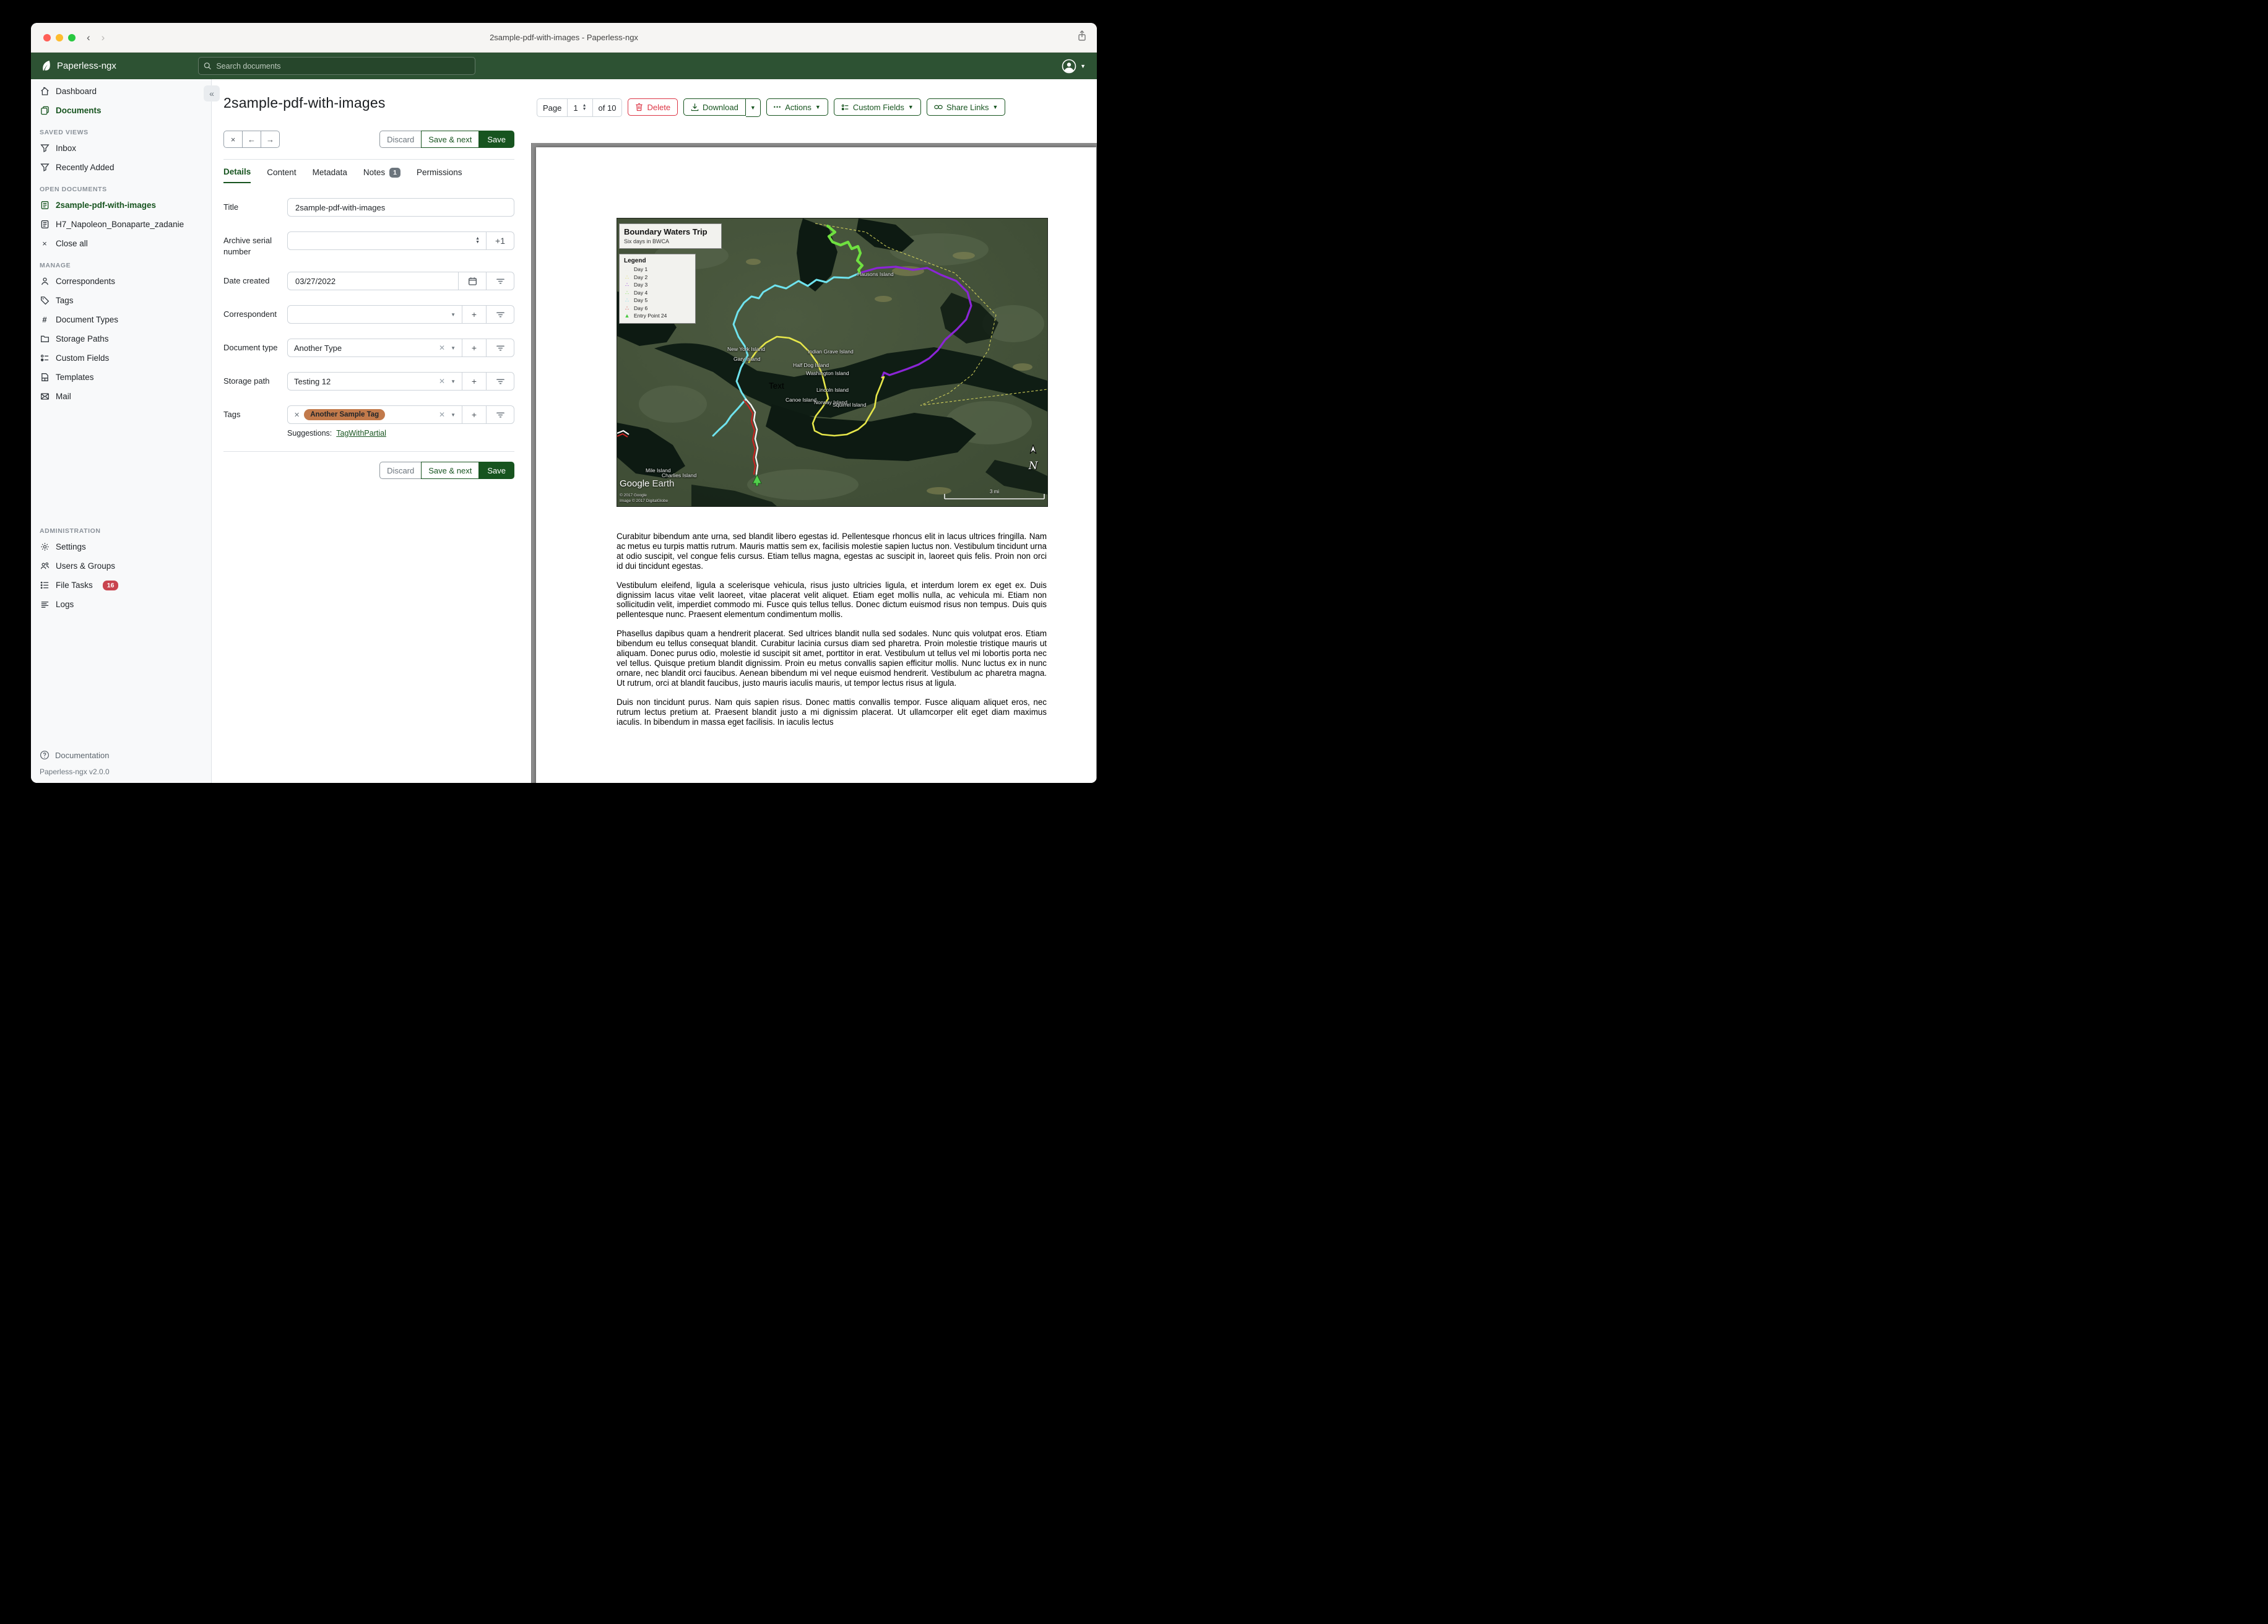 The image size is (2268, 1624). Describe the element at coordinates (474, 348) in the screenshot. I see `document-type-add-button: +` at that location.